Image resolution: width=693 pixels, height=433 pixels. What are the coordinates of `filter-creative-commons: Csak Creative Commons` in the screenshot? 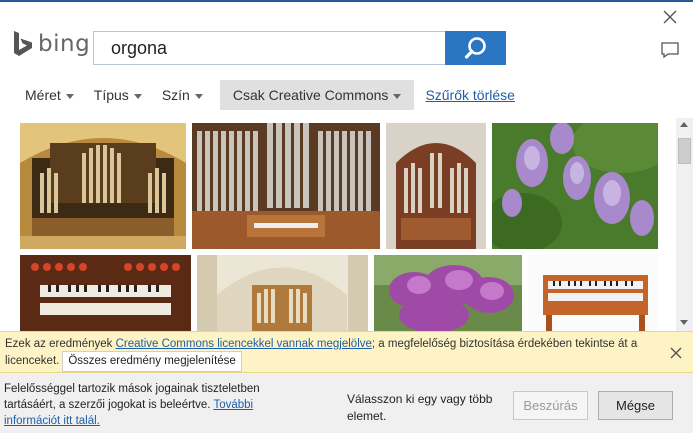 It's located at (317, 95).